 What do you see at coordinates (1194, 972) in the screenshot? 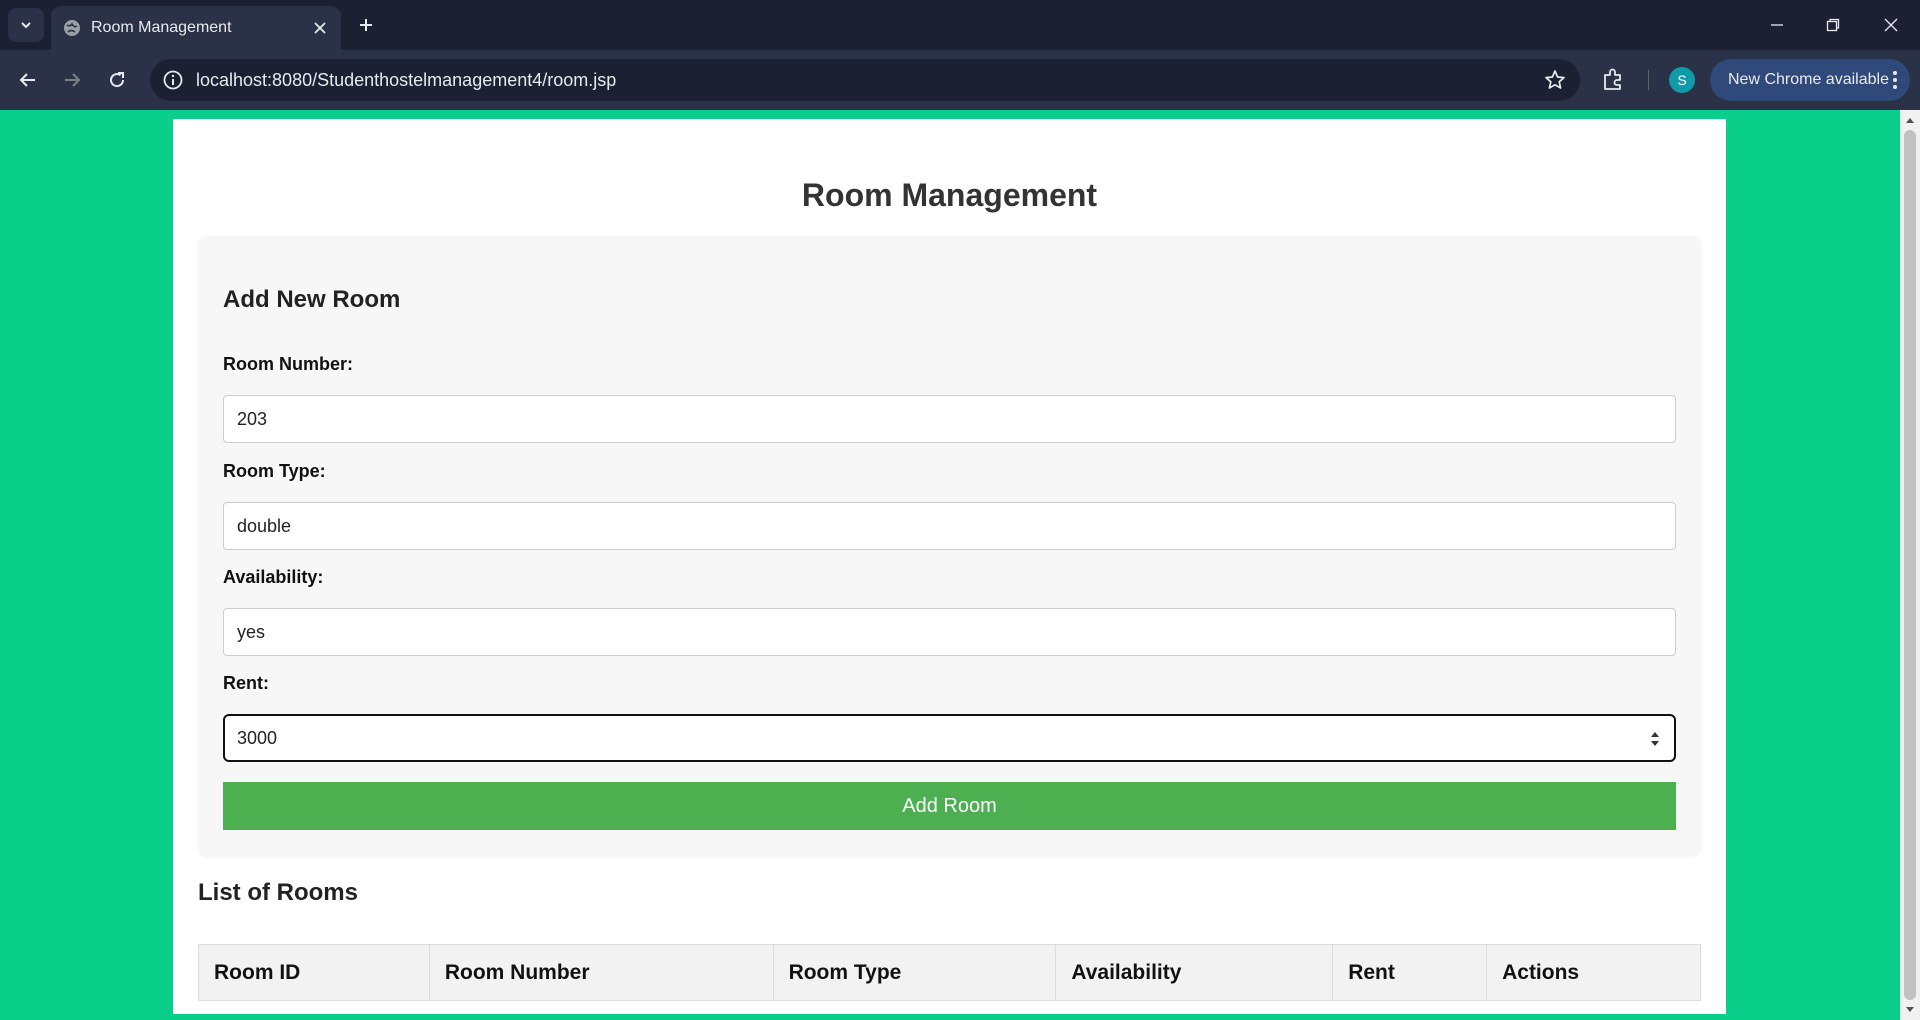
I see `column-header: Availability` at bounding box center [1194, 972].